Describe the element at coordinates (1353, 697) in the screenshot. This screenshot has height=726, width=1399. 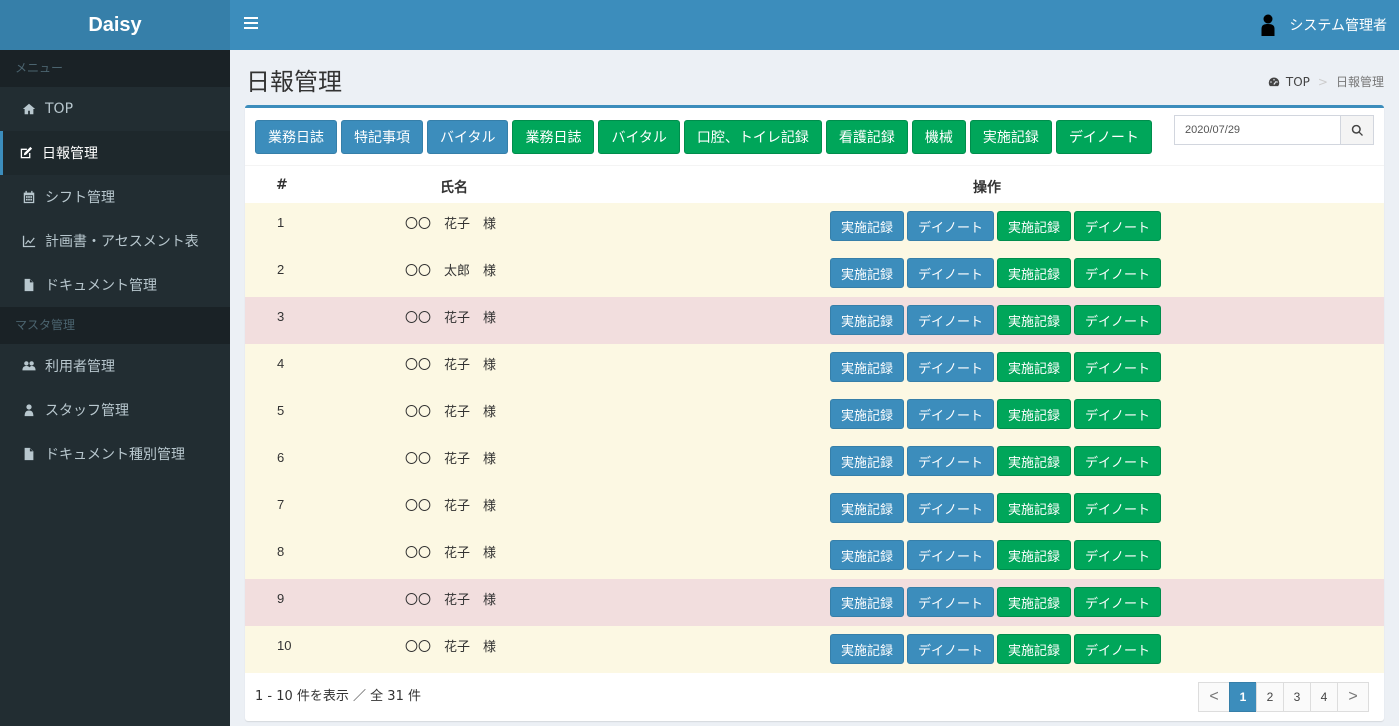
I see `pagination-next: >` at that location.